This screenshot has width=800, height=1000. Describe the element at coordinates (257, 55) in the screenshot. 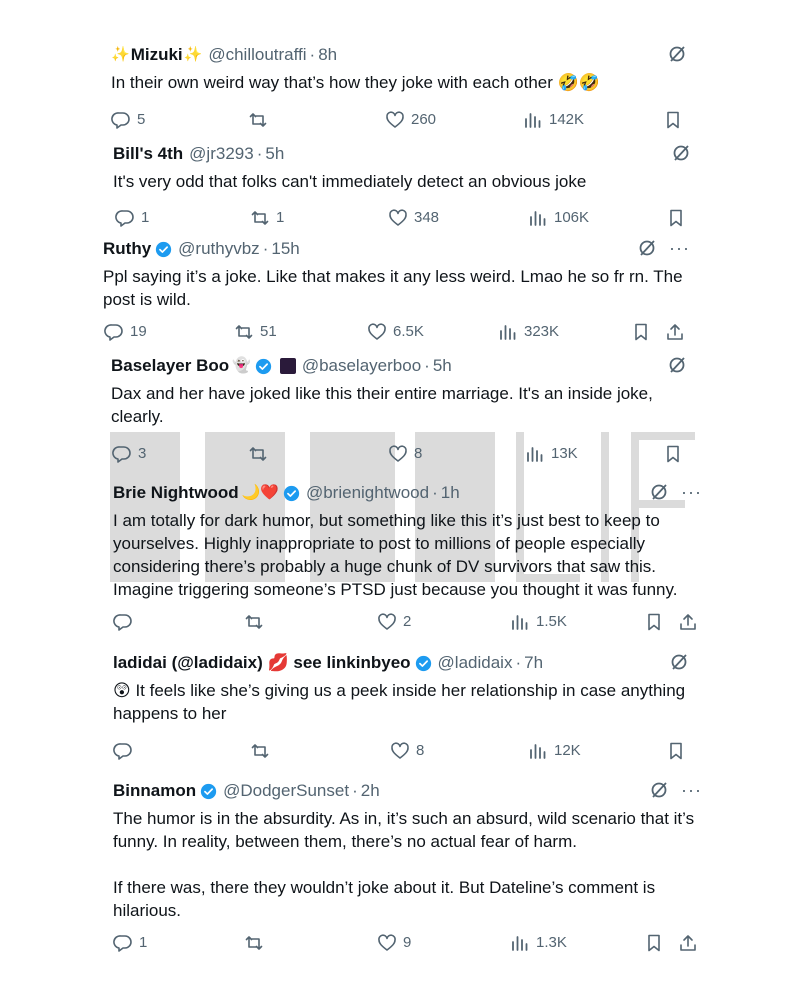

I see `author-handle: @chilloutraffi` at that location.